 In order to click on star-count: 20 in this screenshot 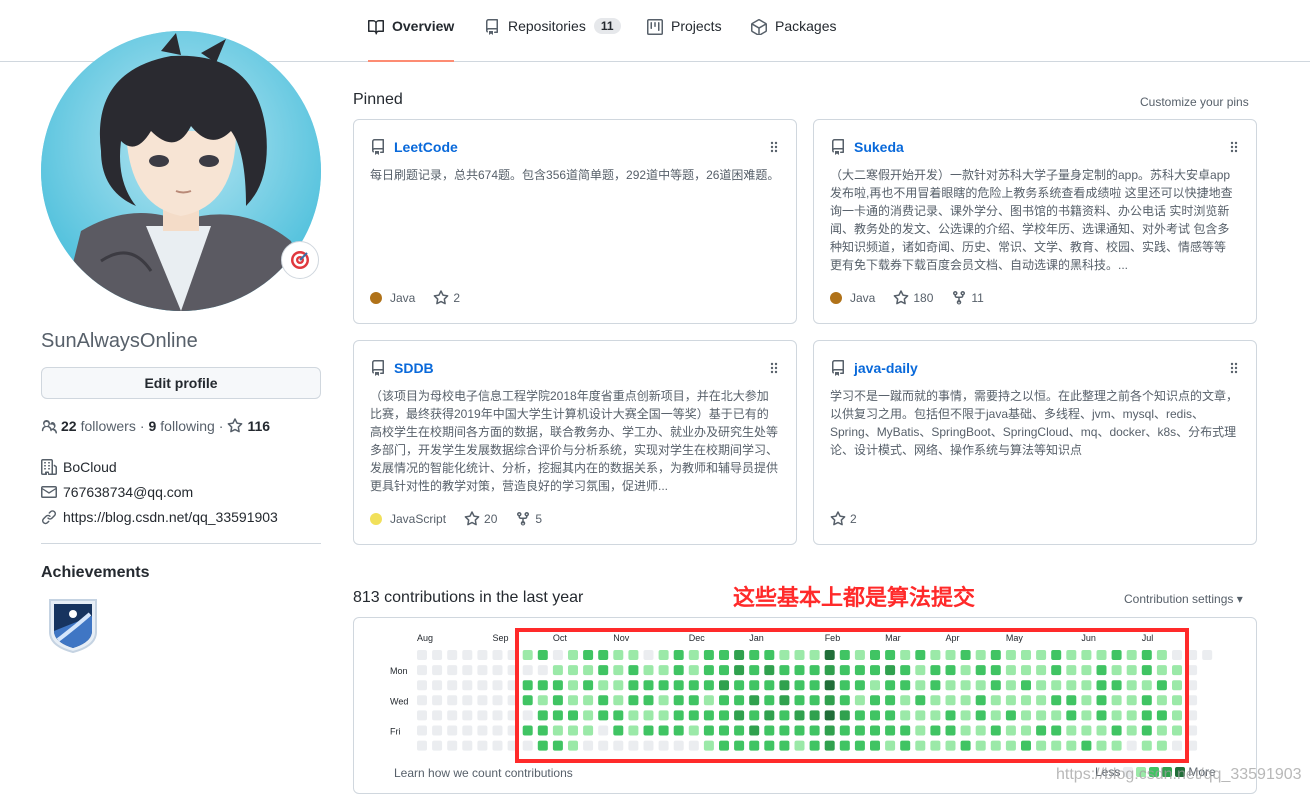, I will do `click(491, 519)`.